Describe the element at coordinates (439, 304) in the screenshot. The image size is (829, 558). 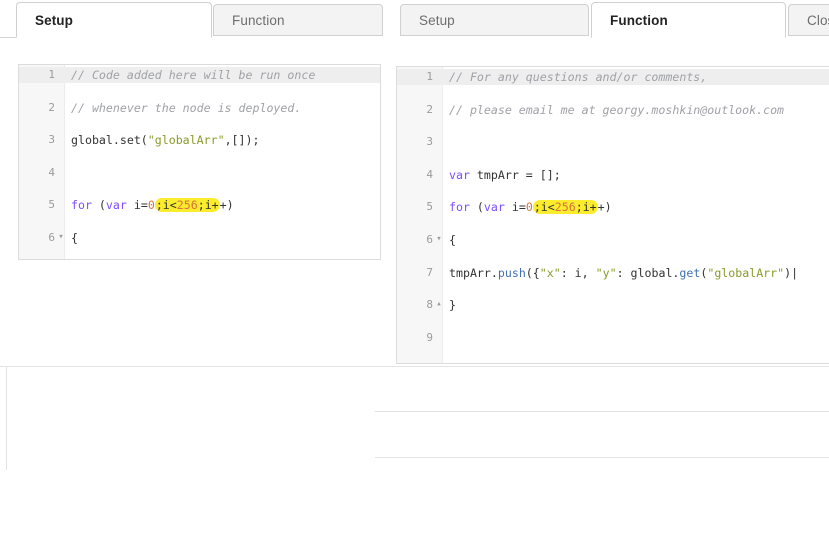
I see `fold-toggle-icon: ▴` at that location.